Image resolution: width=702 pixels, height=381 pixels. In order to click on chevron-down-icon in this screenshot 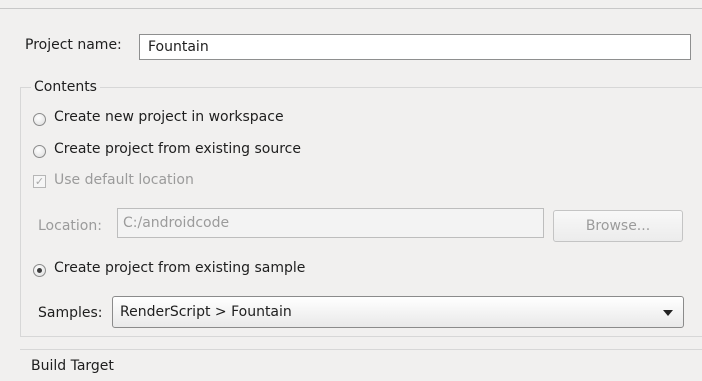, I will do `click(668, 313)`.